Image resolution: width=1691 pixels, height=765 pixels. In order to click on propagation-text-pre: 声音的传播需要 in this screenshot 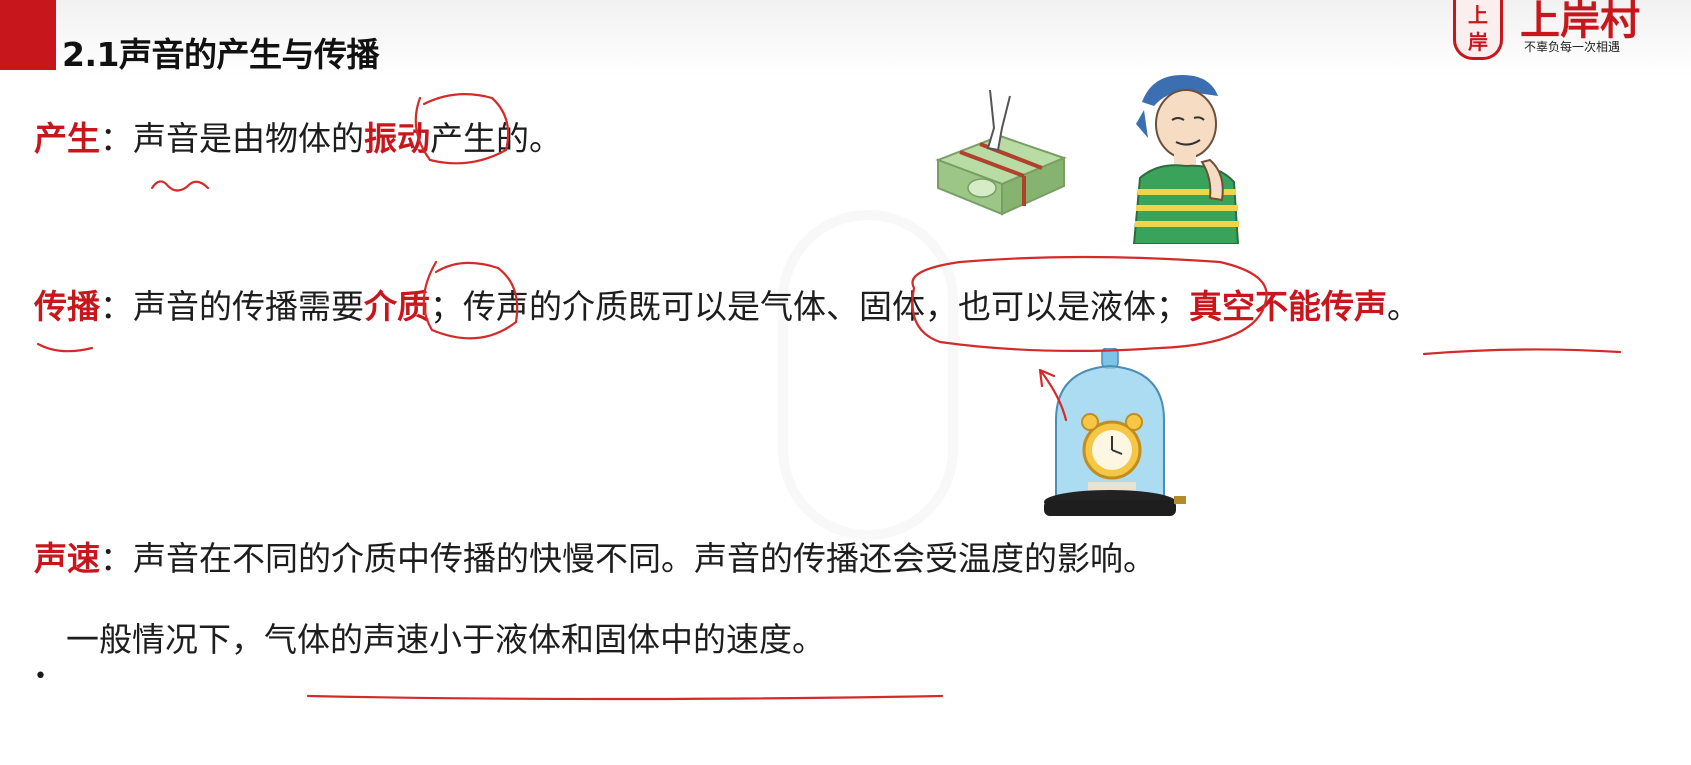, I will do `click(248, 306)`.